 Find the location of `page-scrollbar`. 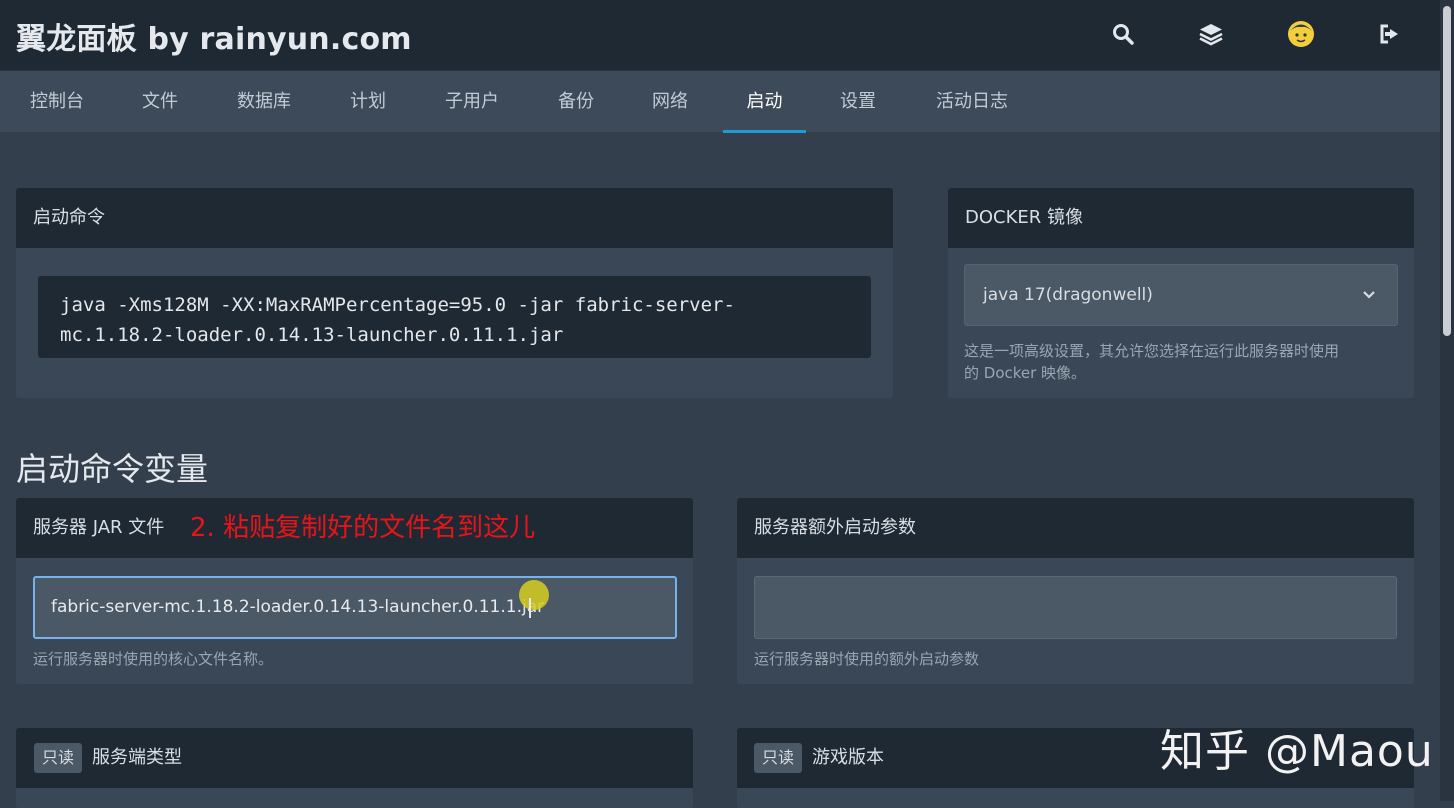

page-scrollbar is located at coordinates (1447, 400).